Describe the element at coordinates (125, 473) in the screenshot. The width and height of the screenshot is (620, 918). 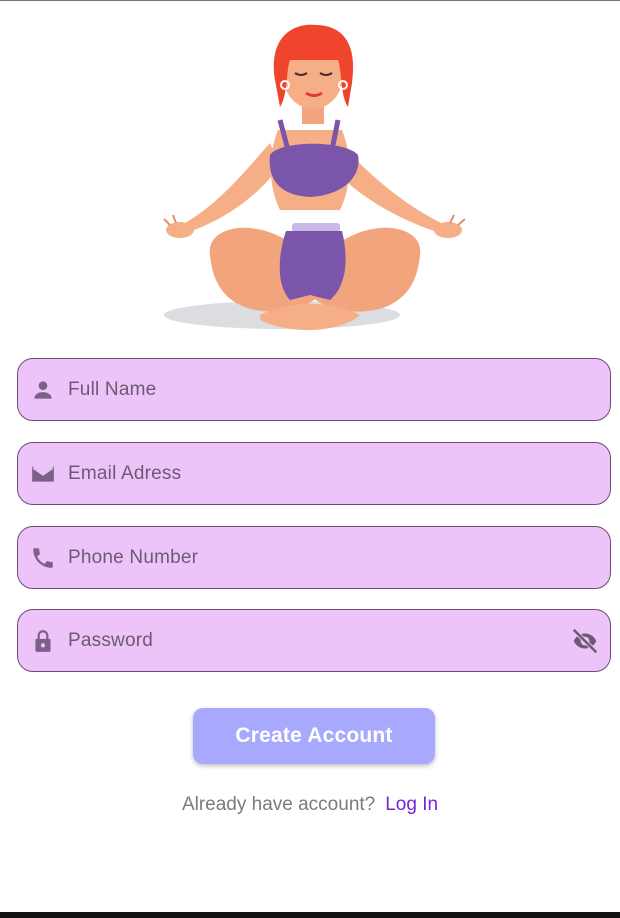
I see `email-placeholder: Email Adress` at that location.